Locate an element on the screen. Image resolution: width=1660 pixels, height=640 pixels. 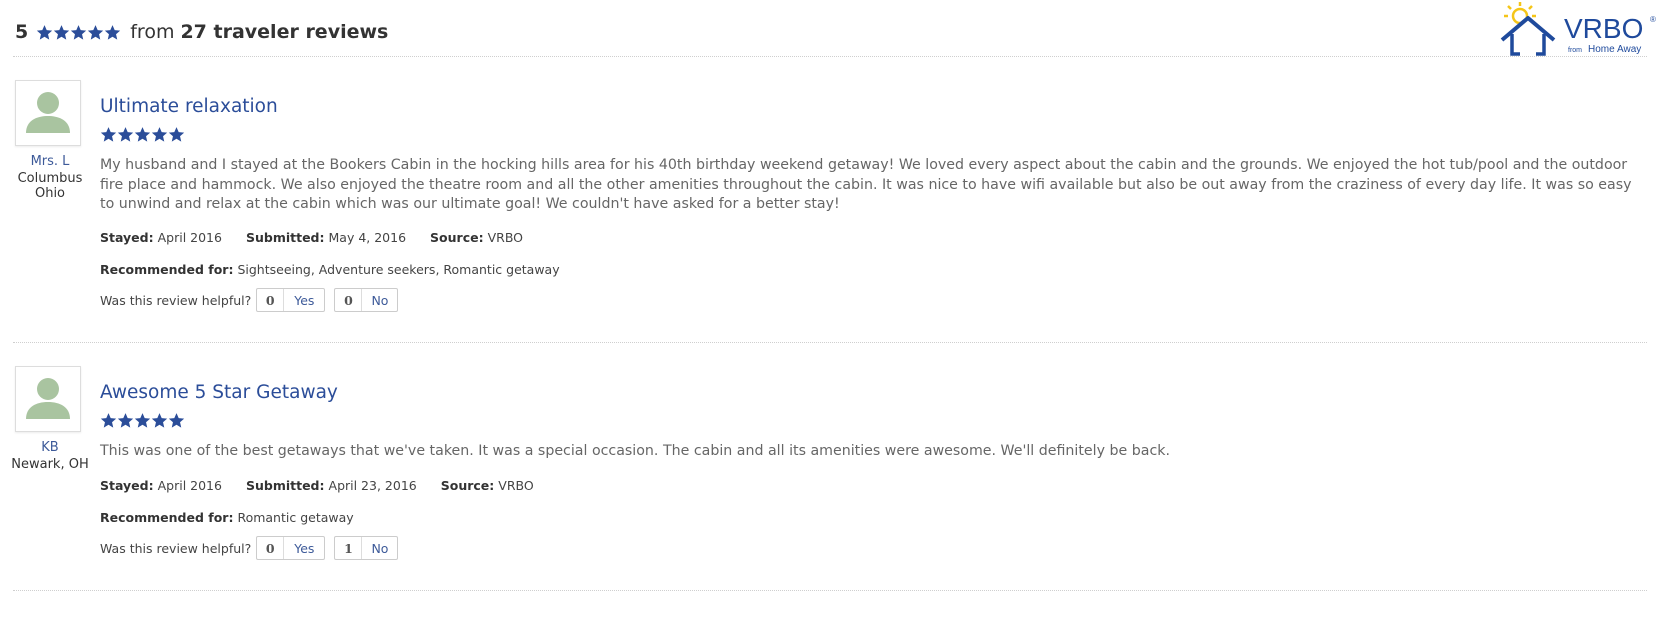
logo-away: Away is located at coordinates (1629, 49).